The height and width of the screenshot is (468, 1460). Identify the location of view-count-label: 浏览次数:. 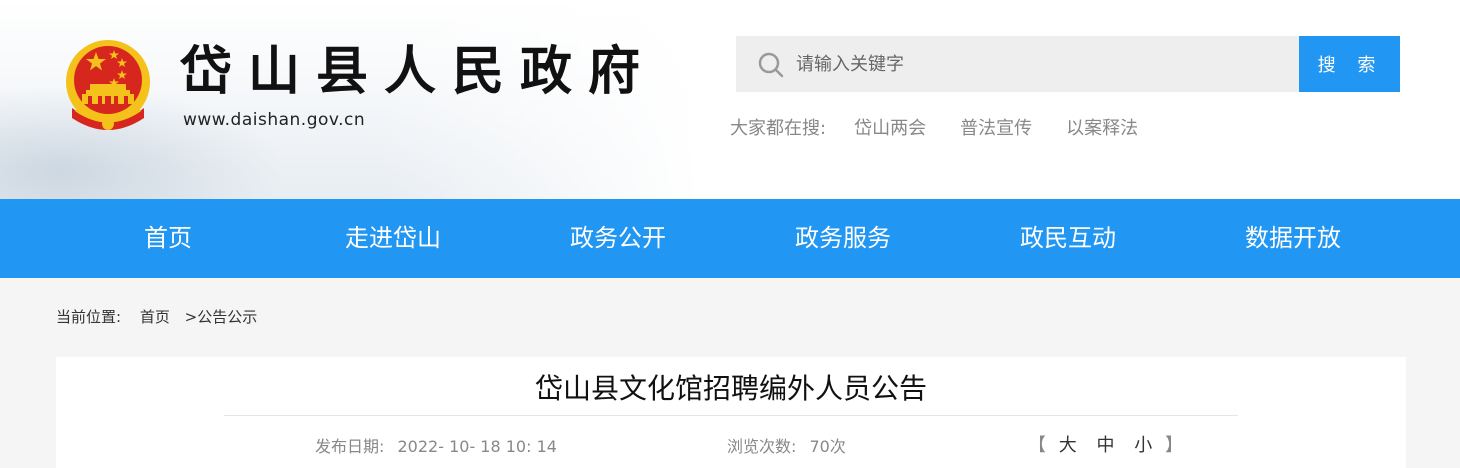
(762, 446).